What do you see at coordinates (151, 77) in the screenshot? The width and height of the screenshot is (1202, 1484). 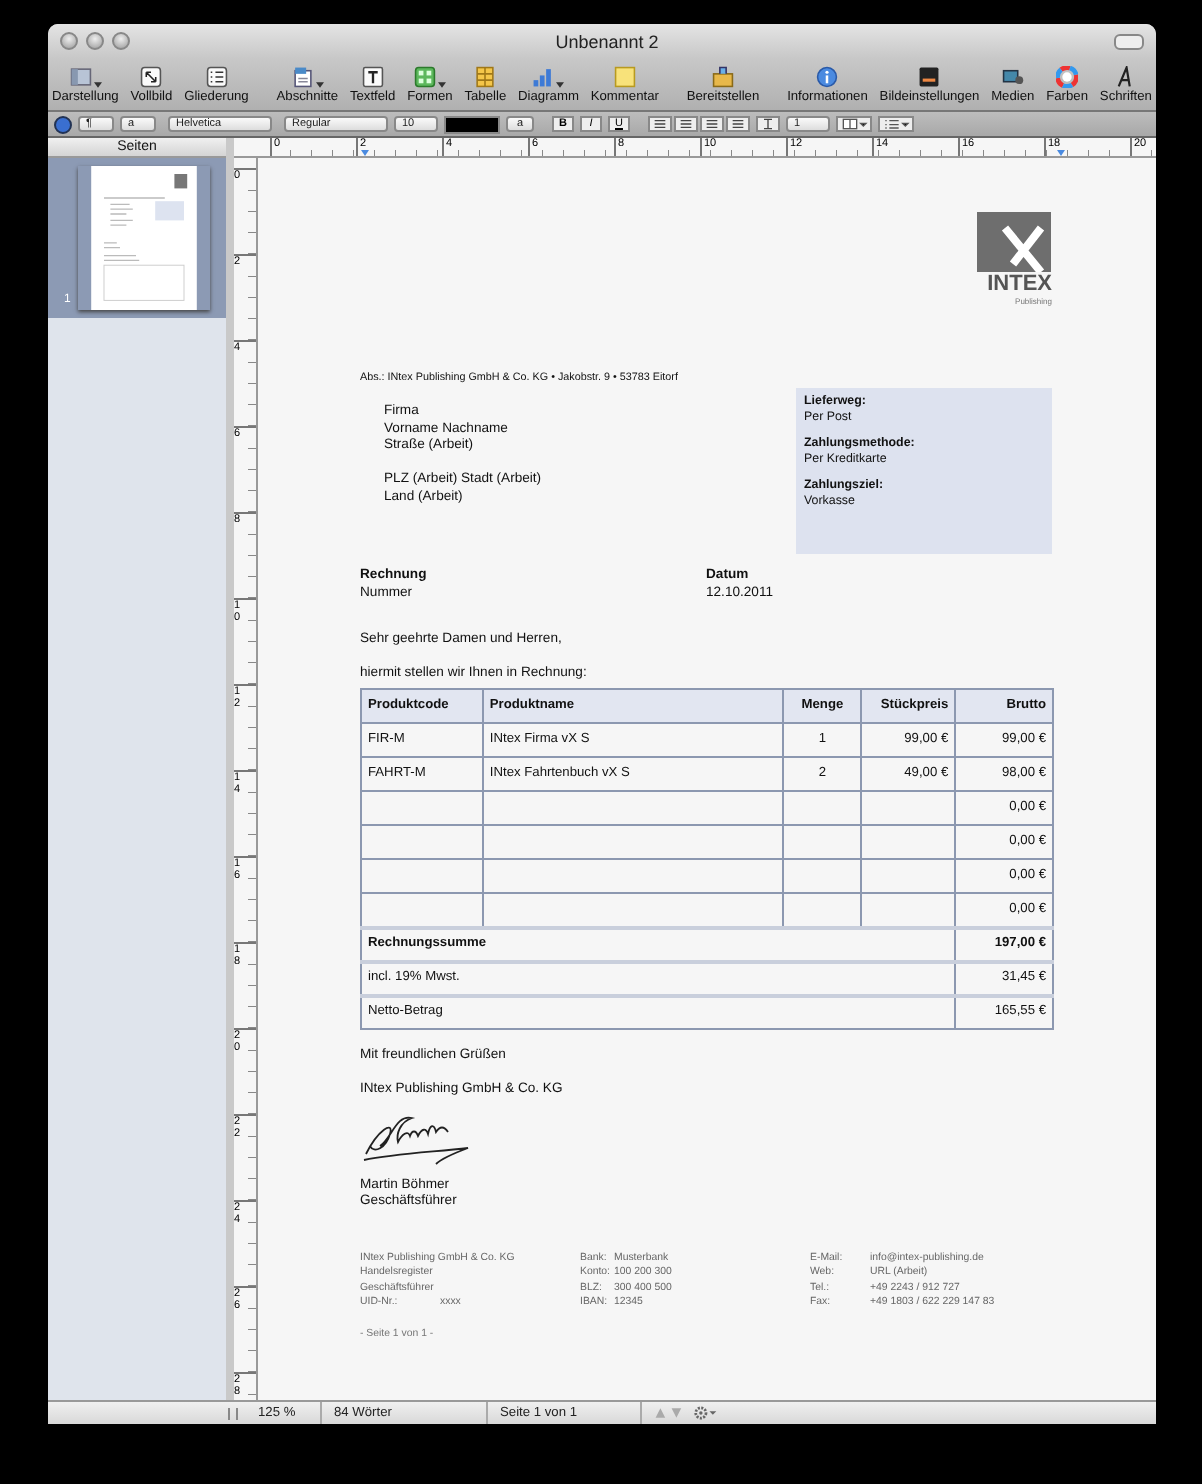 I see `fullscreen-icon` at bounding box center [151, 77].